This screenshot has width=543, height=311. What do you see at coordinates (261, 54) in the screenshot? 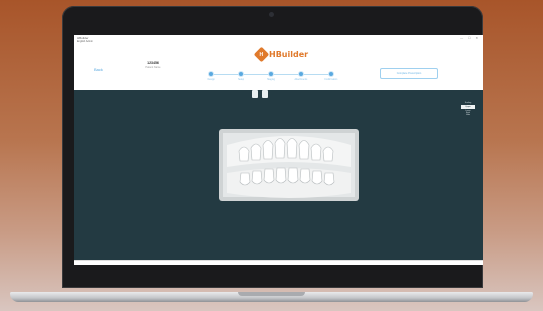
I see `logo-icon: H` at bounding box center [261, 54].